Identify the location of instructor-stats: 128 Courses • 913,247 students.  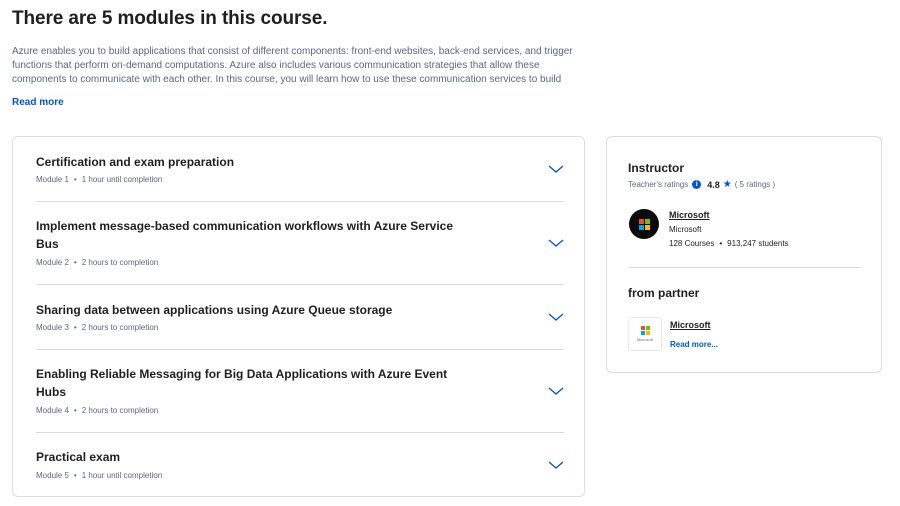
(729, 243).